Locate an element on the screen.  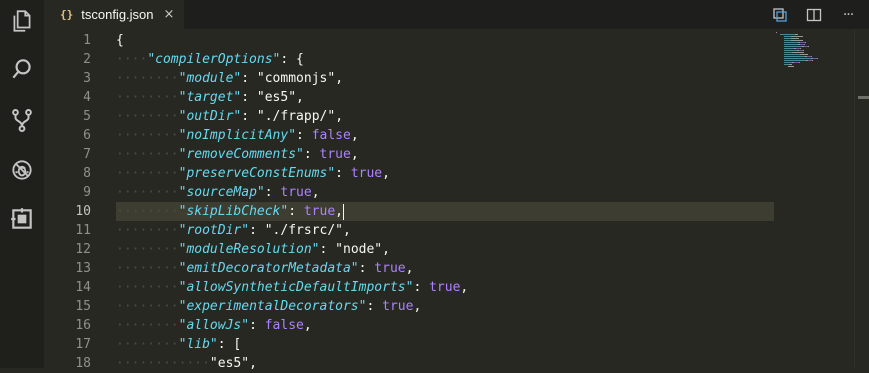
code-token: "node" is located at coordinates (359, 249).